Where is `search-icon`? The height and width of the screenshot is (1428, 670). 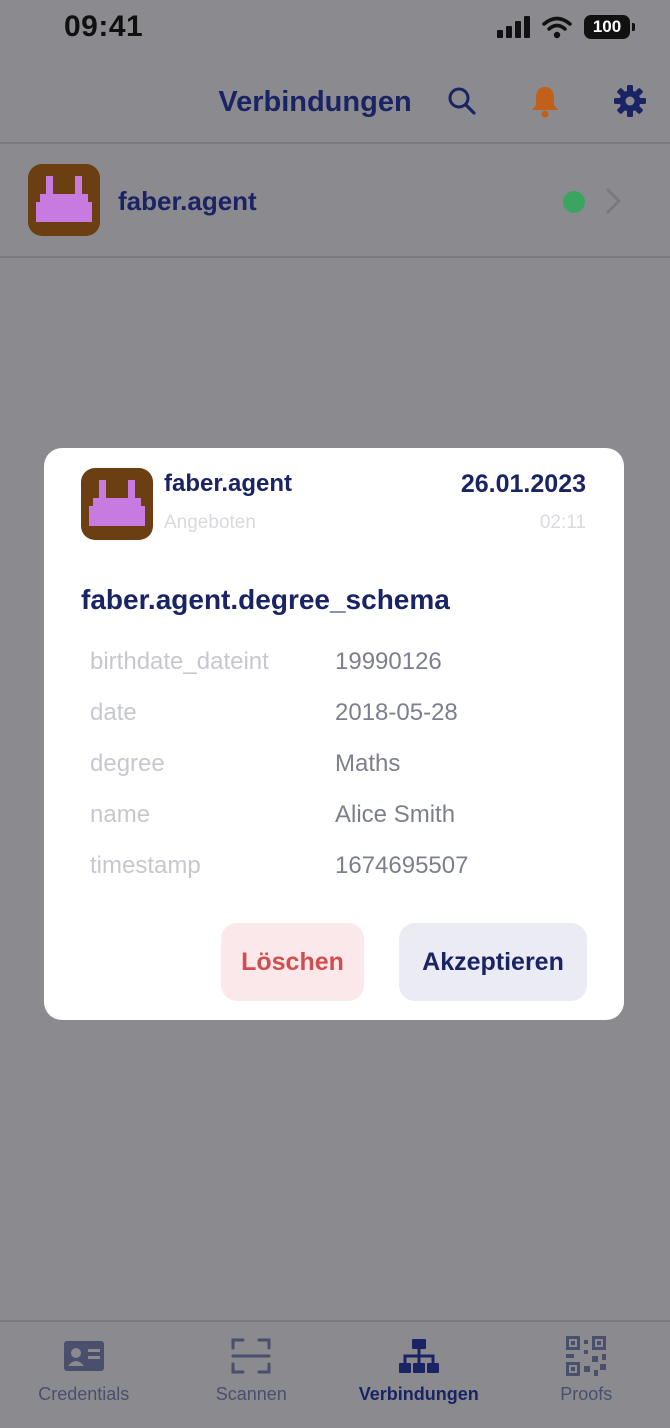 search-icon is located at coordinates (462, 101).